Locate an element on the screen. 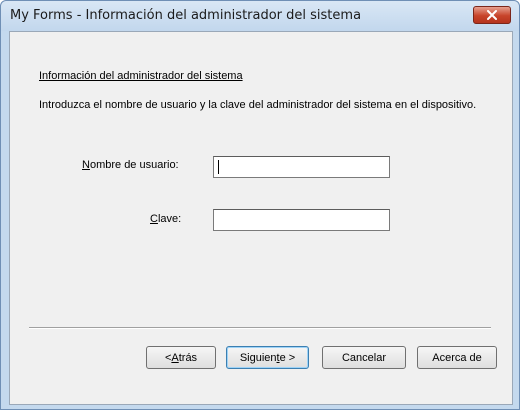 Image resolution: width=520 pixels, height=410 pixels. username-input is located at coordinates (301, 167).